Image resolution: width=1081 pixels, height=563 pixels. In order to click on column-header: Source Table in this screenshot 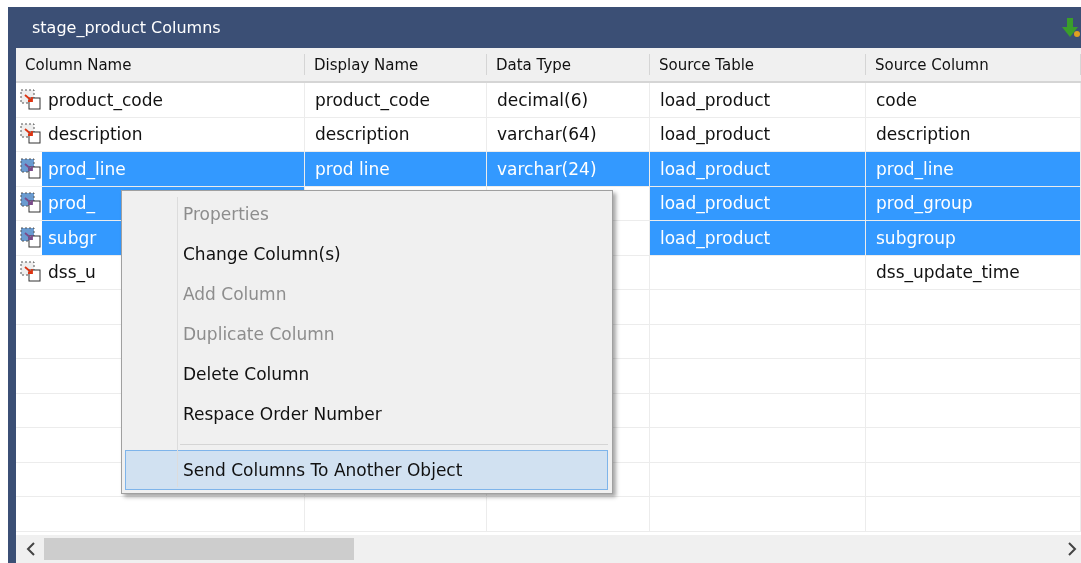, I will do `click(758, 64)`.